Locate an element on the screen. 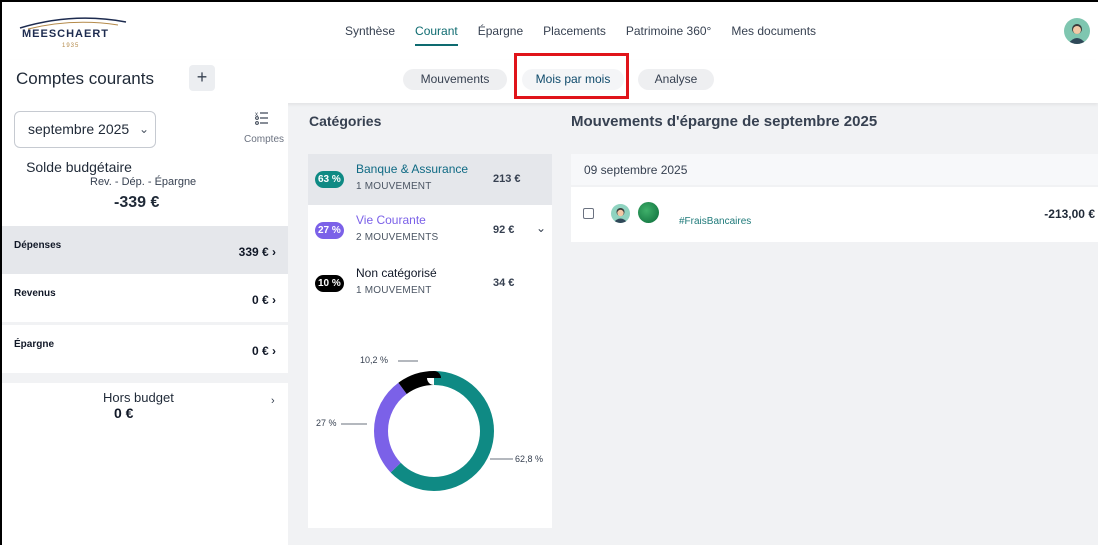 Image resolution: width=1098 pixels, height=545 pixels. row-revenus: Revenus 0 € › is located at coordinates (145, 298).